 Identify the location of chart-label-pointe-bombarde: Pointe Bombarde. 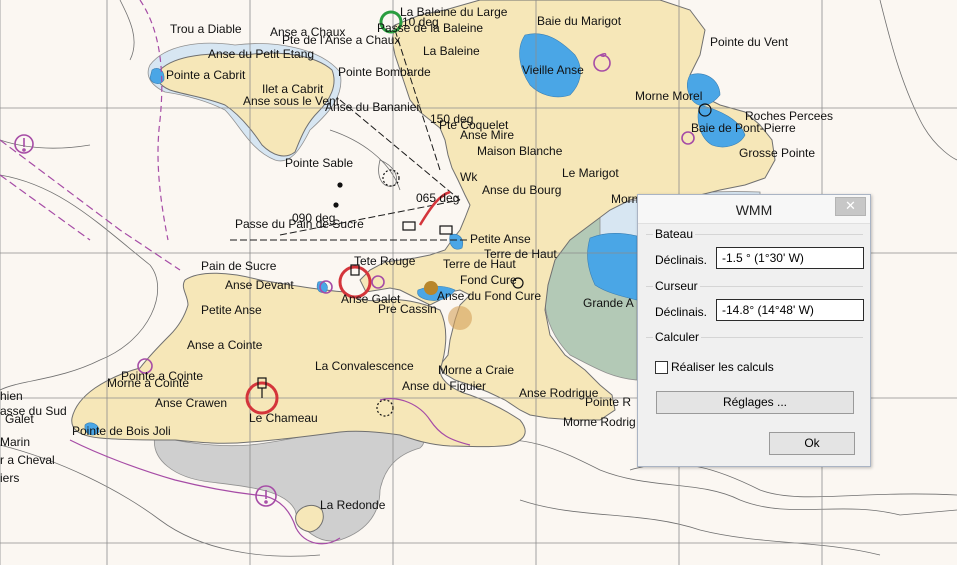
(384, 72).